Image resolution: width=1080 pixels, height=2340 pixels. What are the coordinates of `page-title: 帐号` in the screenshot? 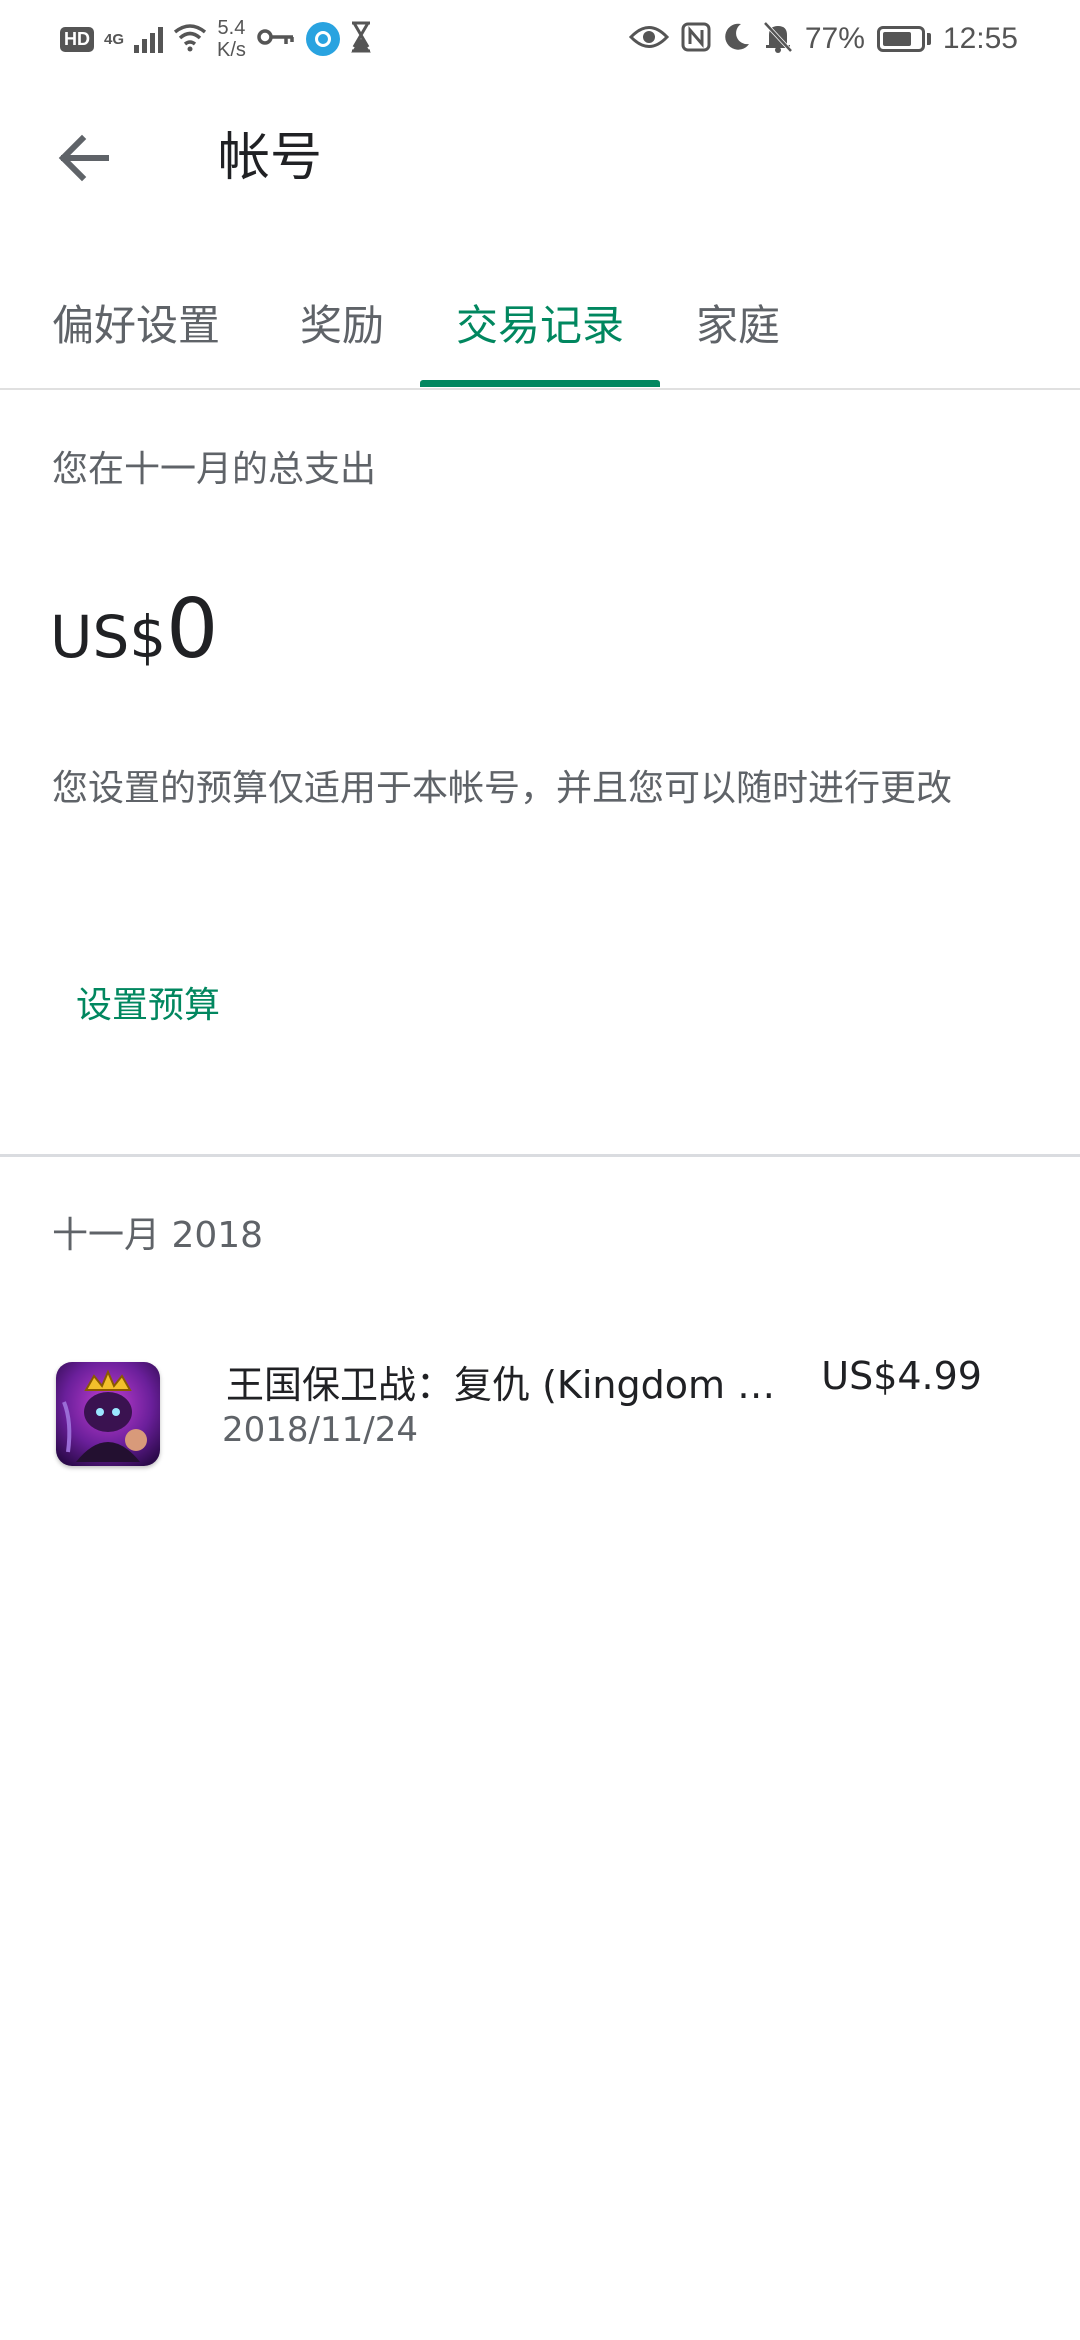 It's located at (270, 158).